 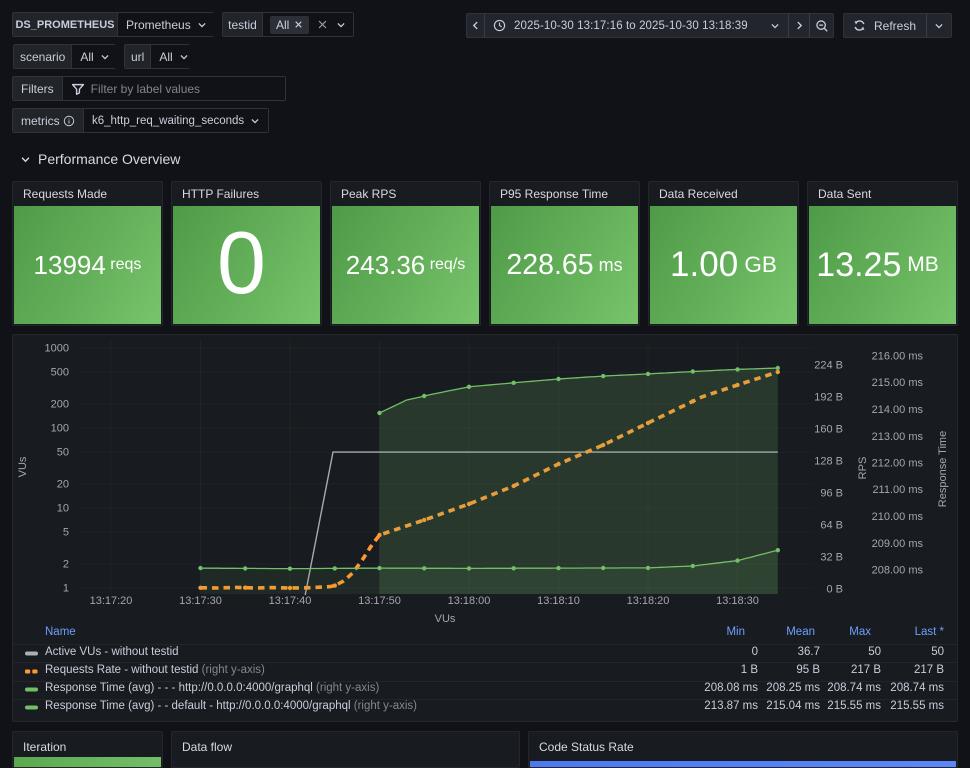 What do you see at coordinates (943, 469) in the screenshot?
I see `svg-text: Response Time` at bounding box center [943, 469].